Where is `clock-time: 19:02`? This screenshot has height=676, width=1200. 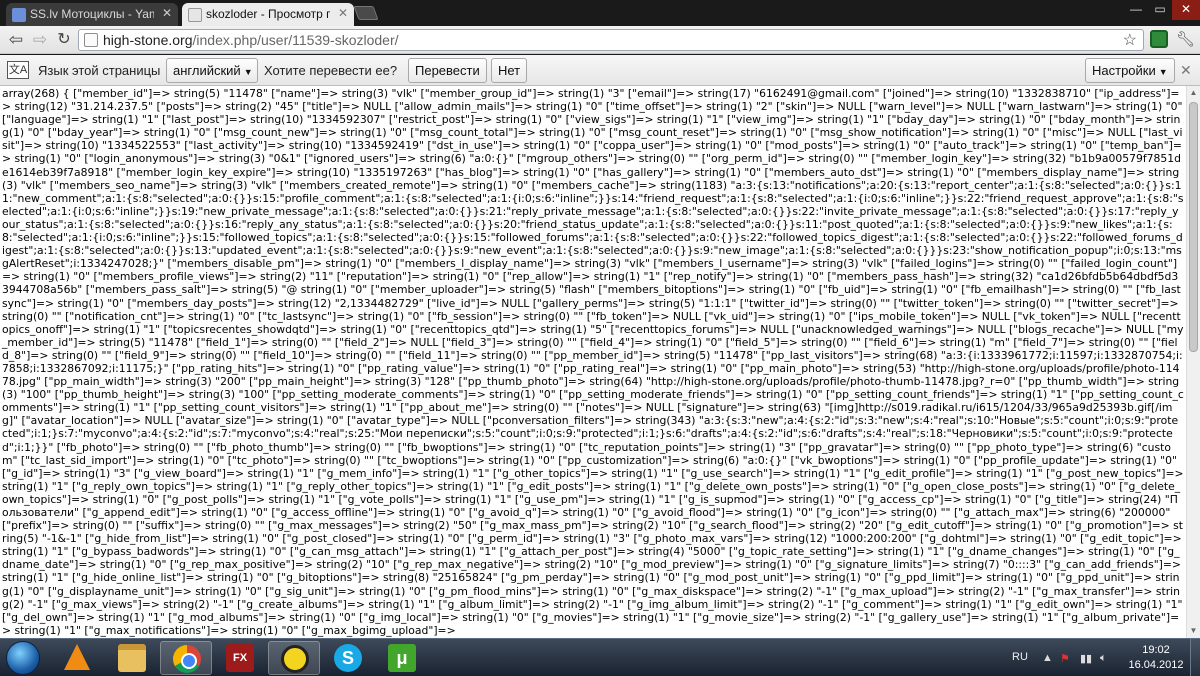
clock-time: 19:02 is located at coordinates (1156, 650).